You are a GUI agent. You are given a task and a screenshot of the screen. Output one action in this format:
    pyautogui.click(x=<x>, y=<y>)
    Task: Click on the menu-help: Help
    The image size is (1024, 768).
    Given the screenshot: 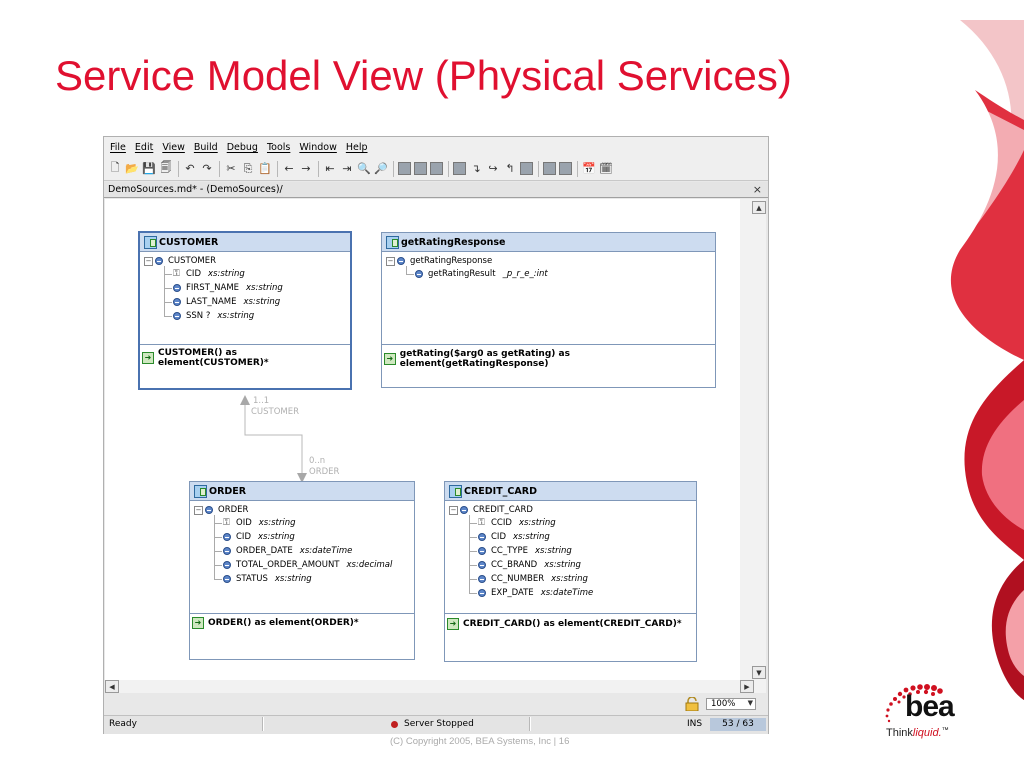 What is the action you would take?
    pyautogui.click(x=357, y=147)
    